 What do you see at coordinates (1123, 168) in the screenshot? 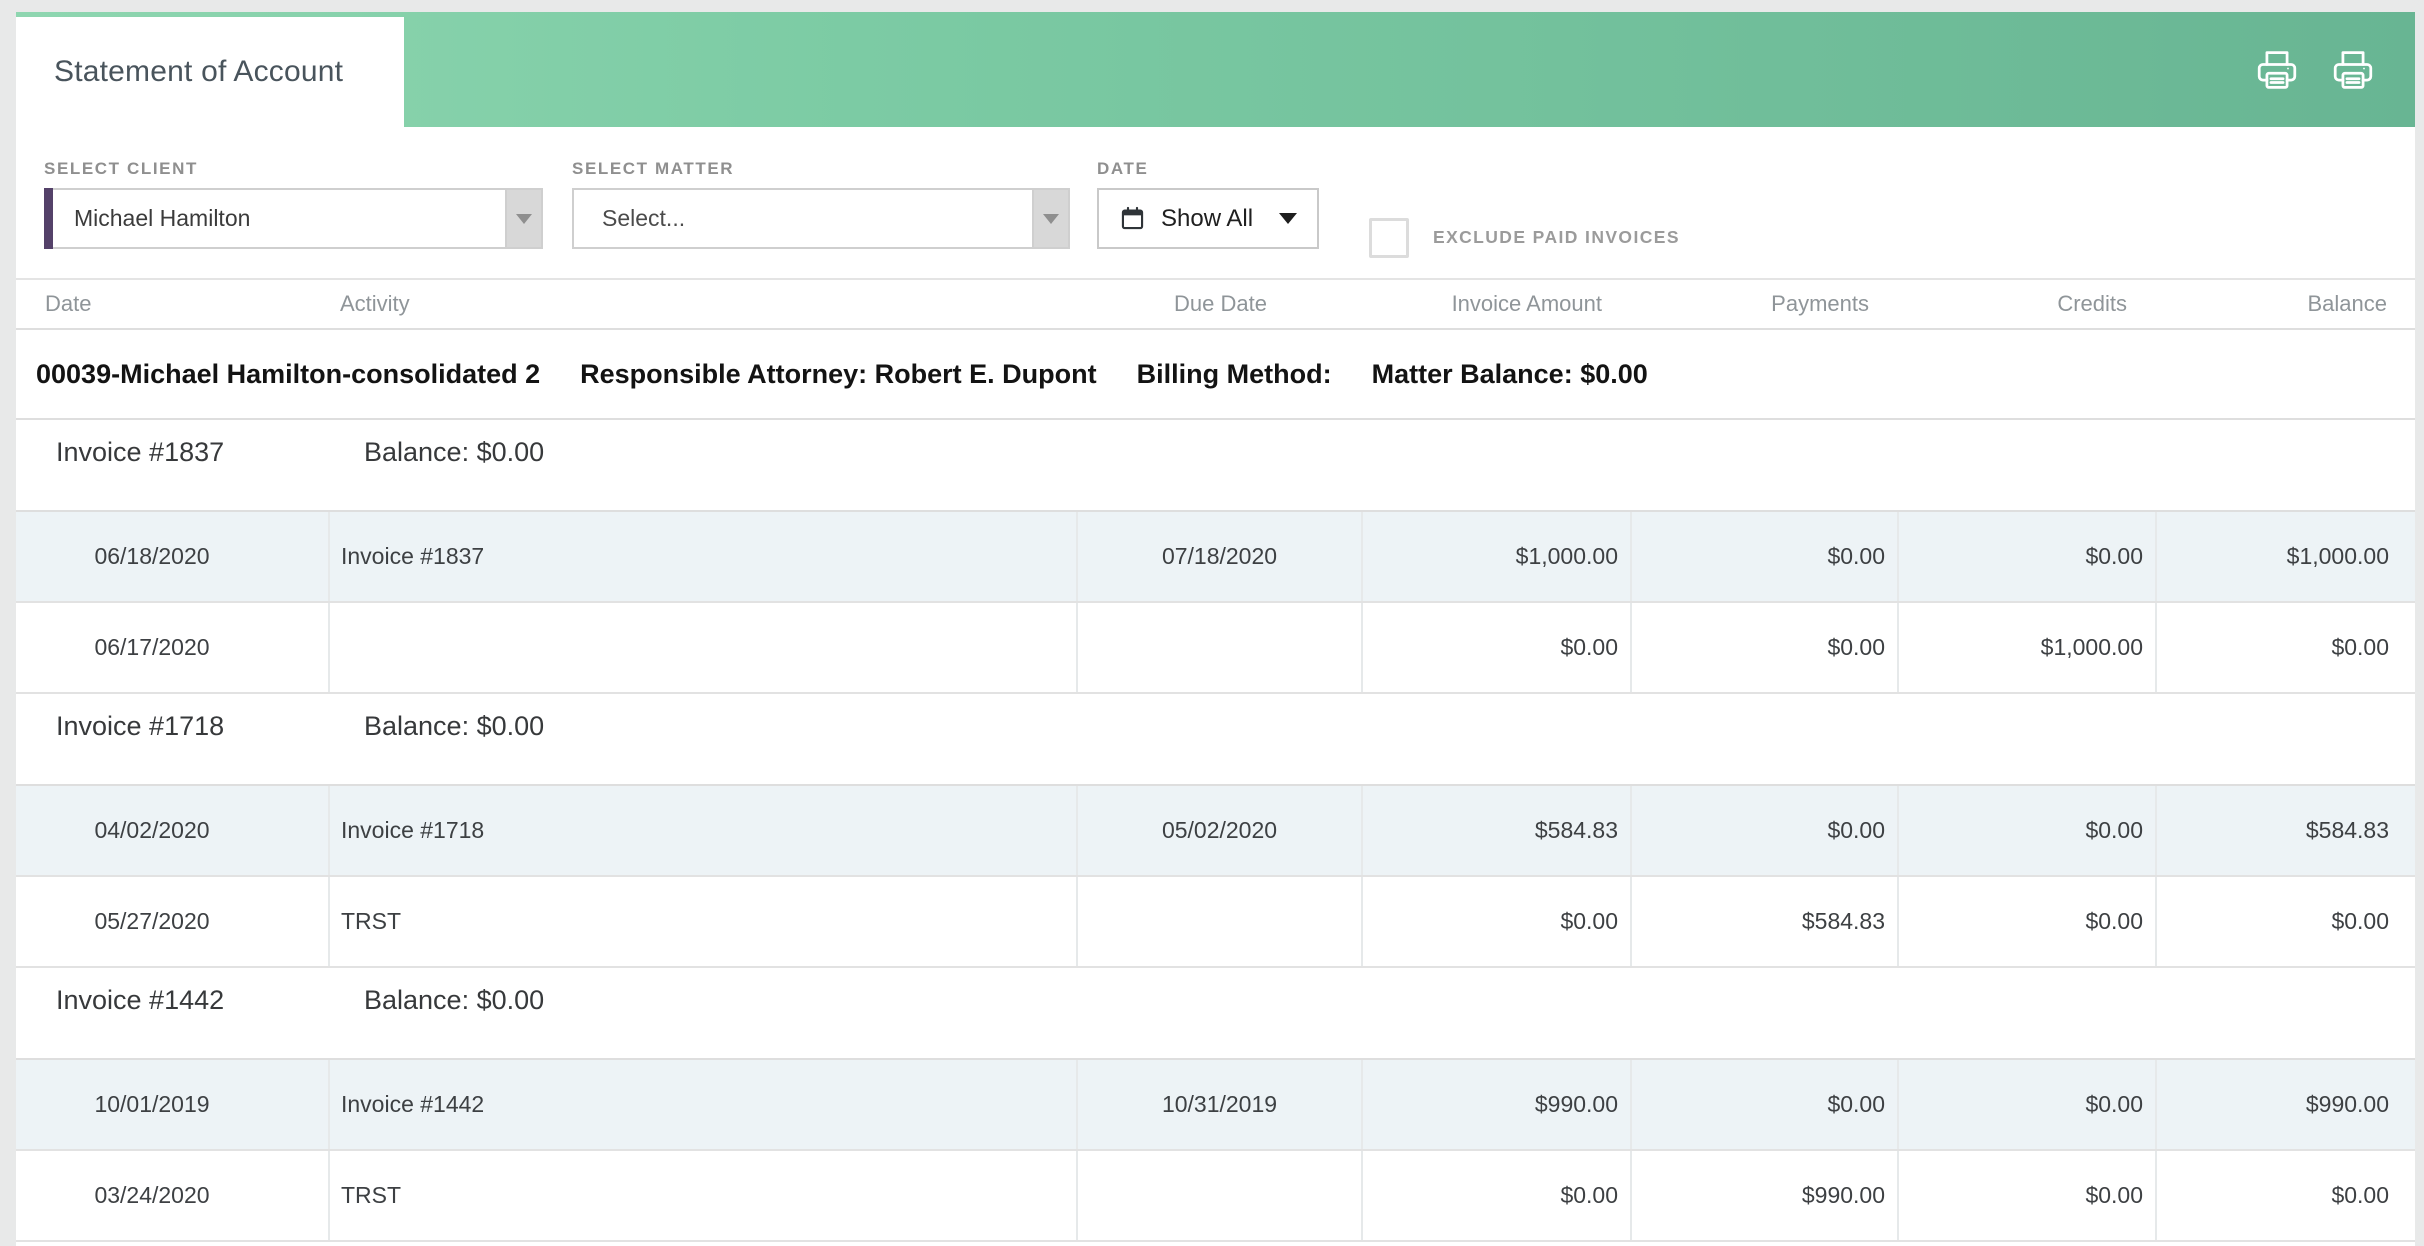
I see `date-filter-label: DATE` at bounding box center [1123, 168].